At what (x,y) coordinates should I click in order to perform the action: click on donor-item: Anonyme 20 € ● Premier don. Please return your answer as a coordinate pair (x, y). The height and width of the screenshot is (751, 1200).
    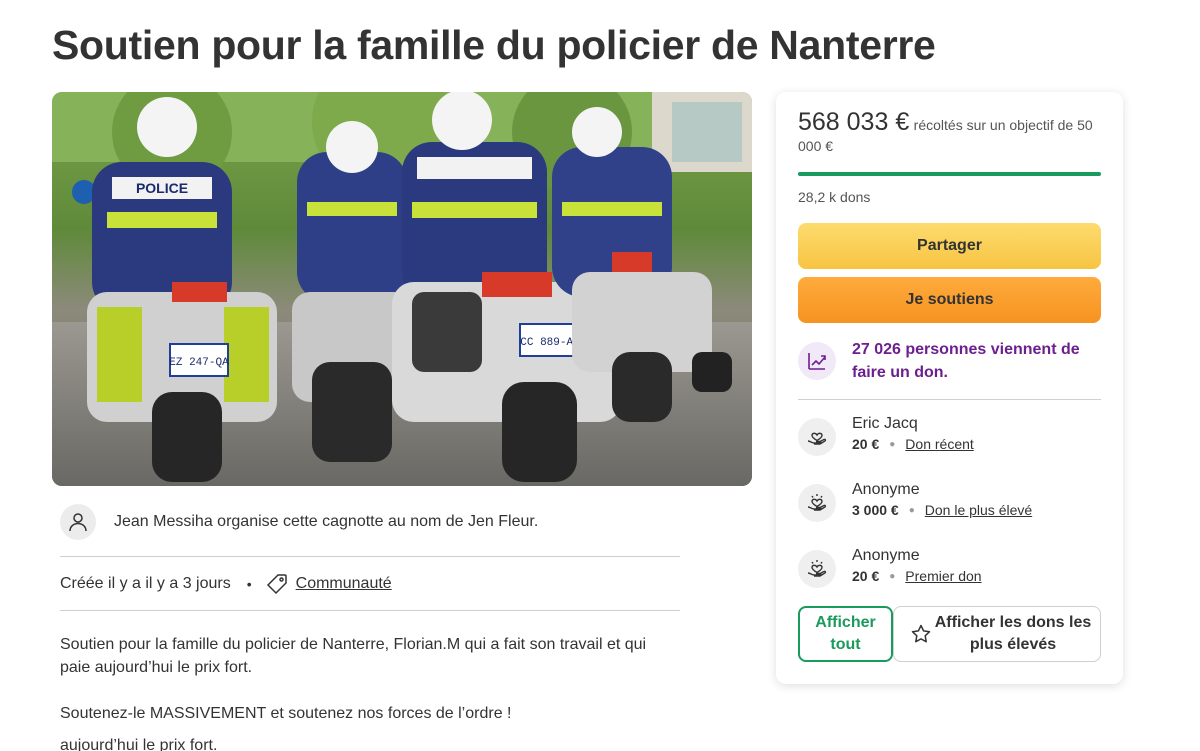
    Looking at the image, I should click on (949, 569).